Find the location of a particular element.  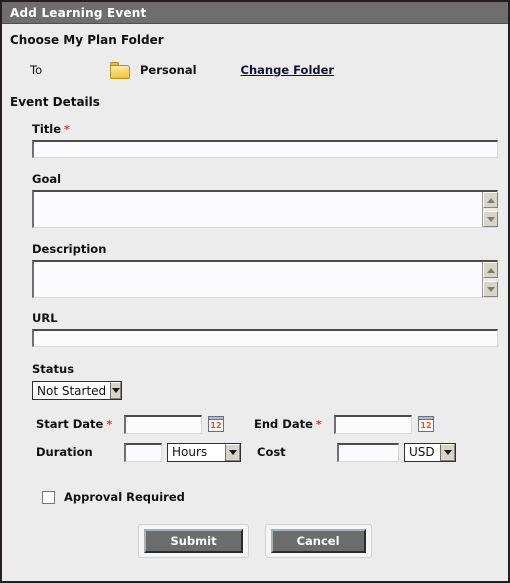

change-folder-link: Change Folder is located at coordinates (288, 70).